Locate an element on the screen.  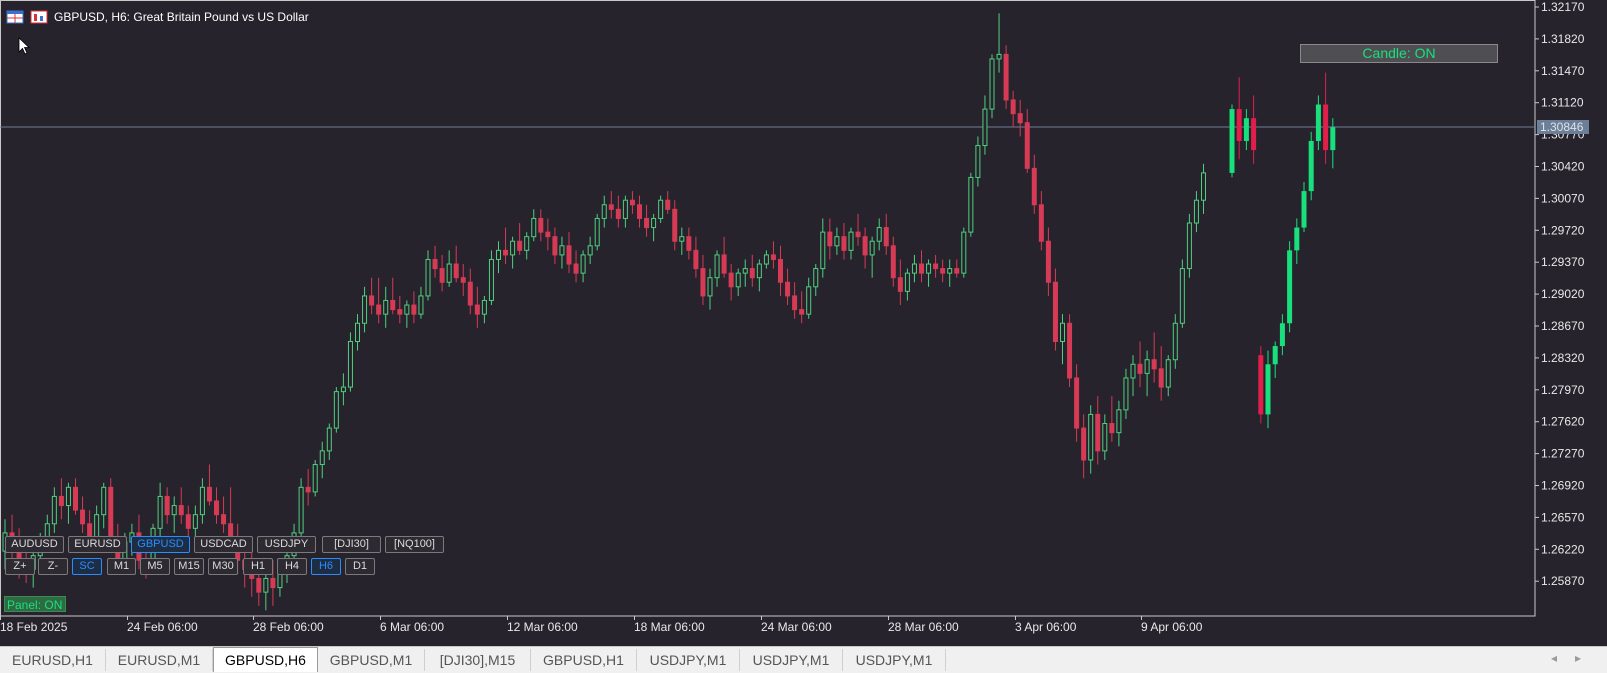
timeframe-button: M15 is located at coordinates (189, 566).